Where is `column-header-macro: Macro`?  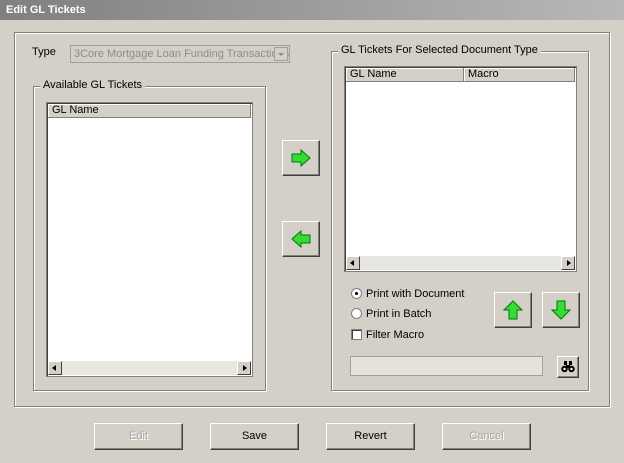
column-header-macro: Macro is located at coordinates (519, 74).